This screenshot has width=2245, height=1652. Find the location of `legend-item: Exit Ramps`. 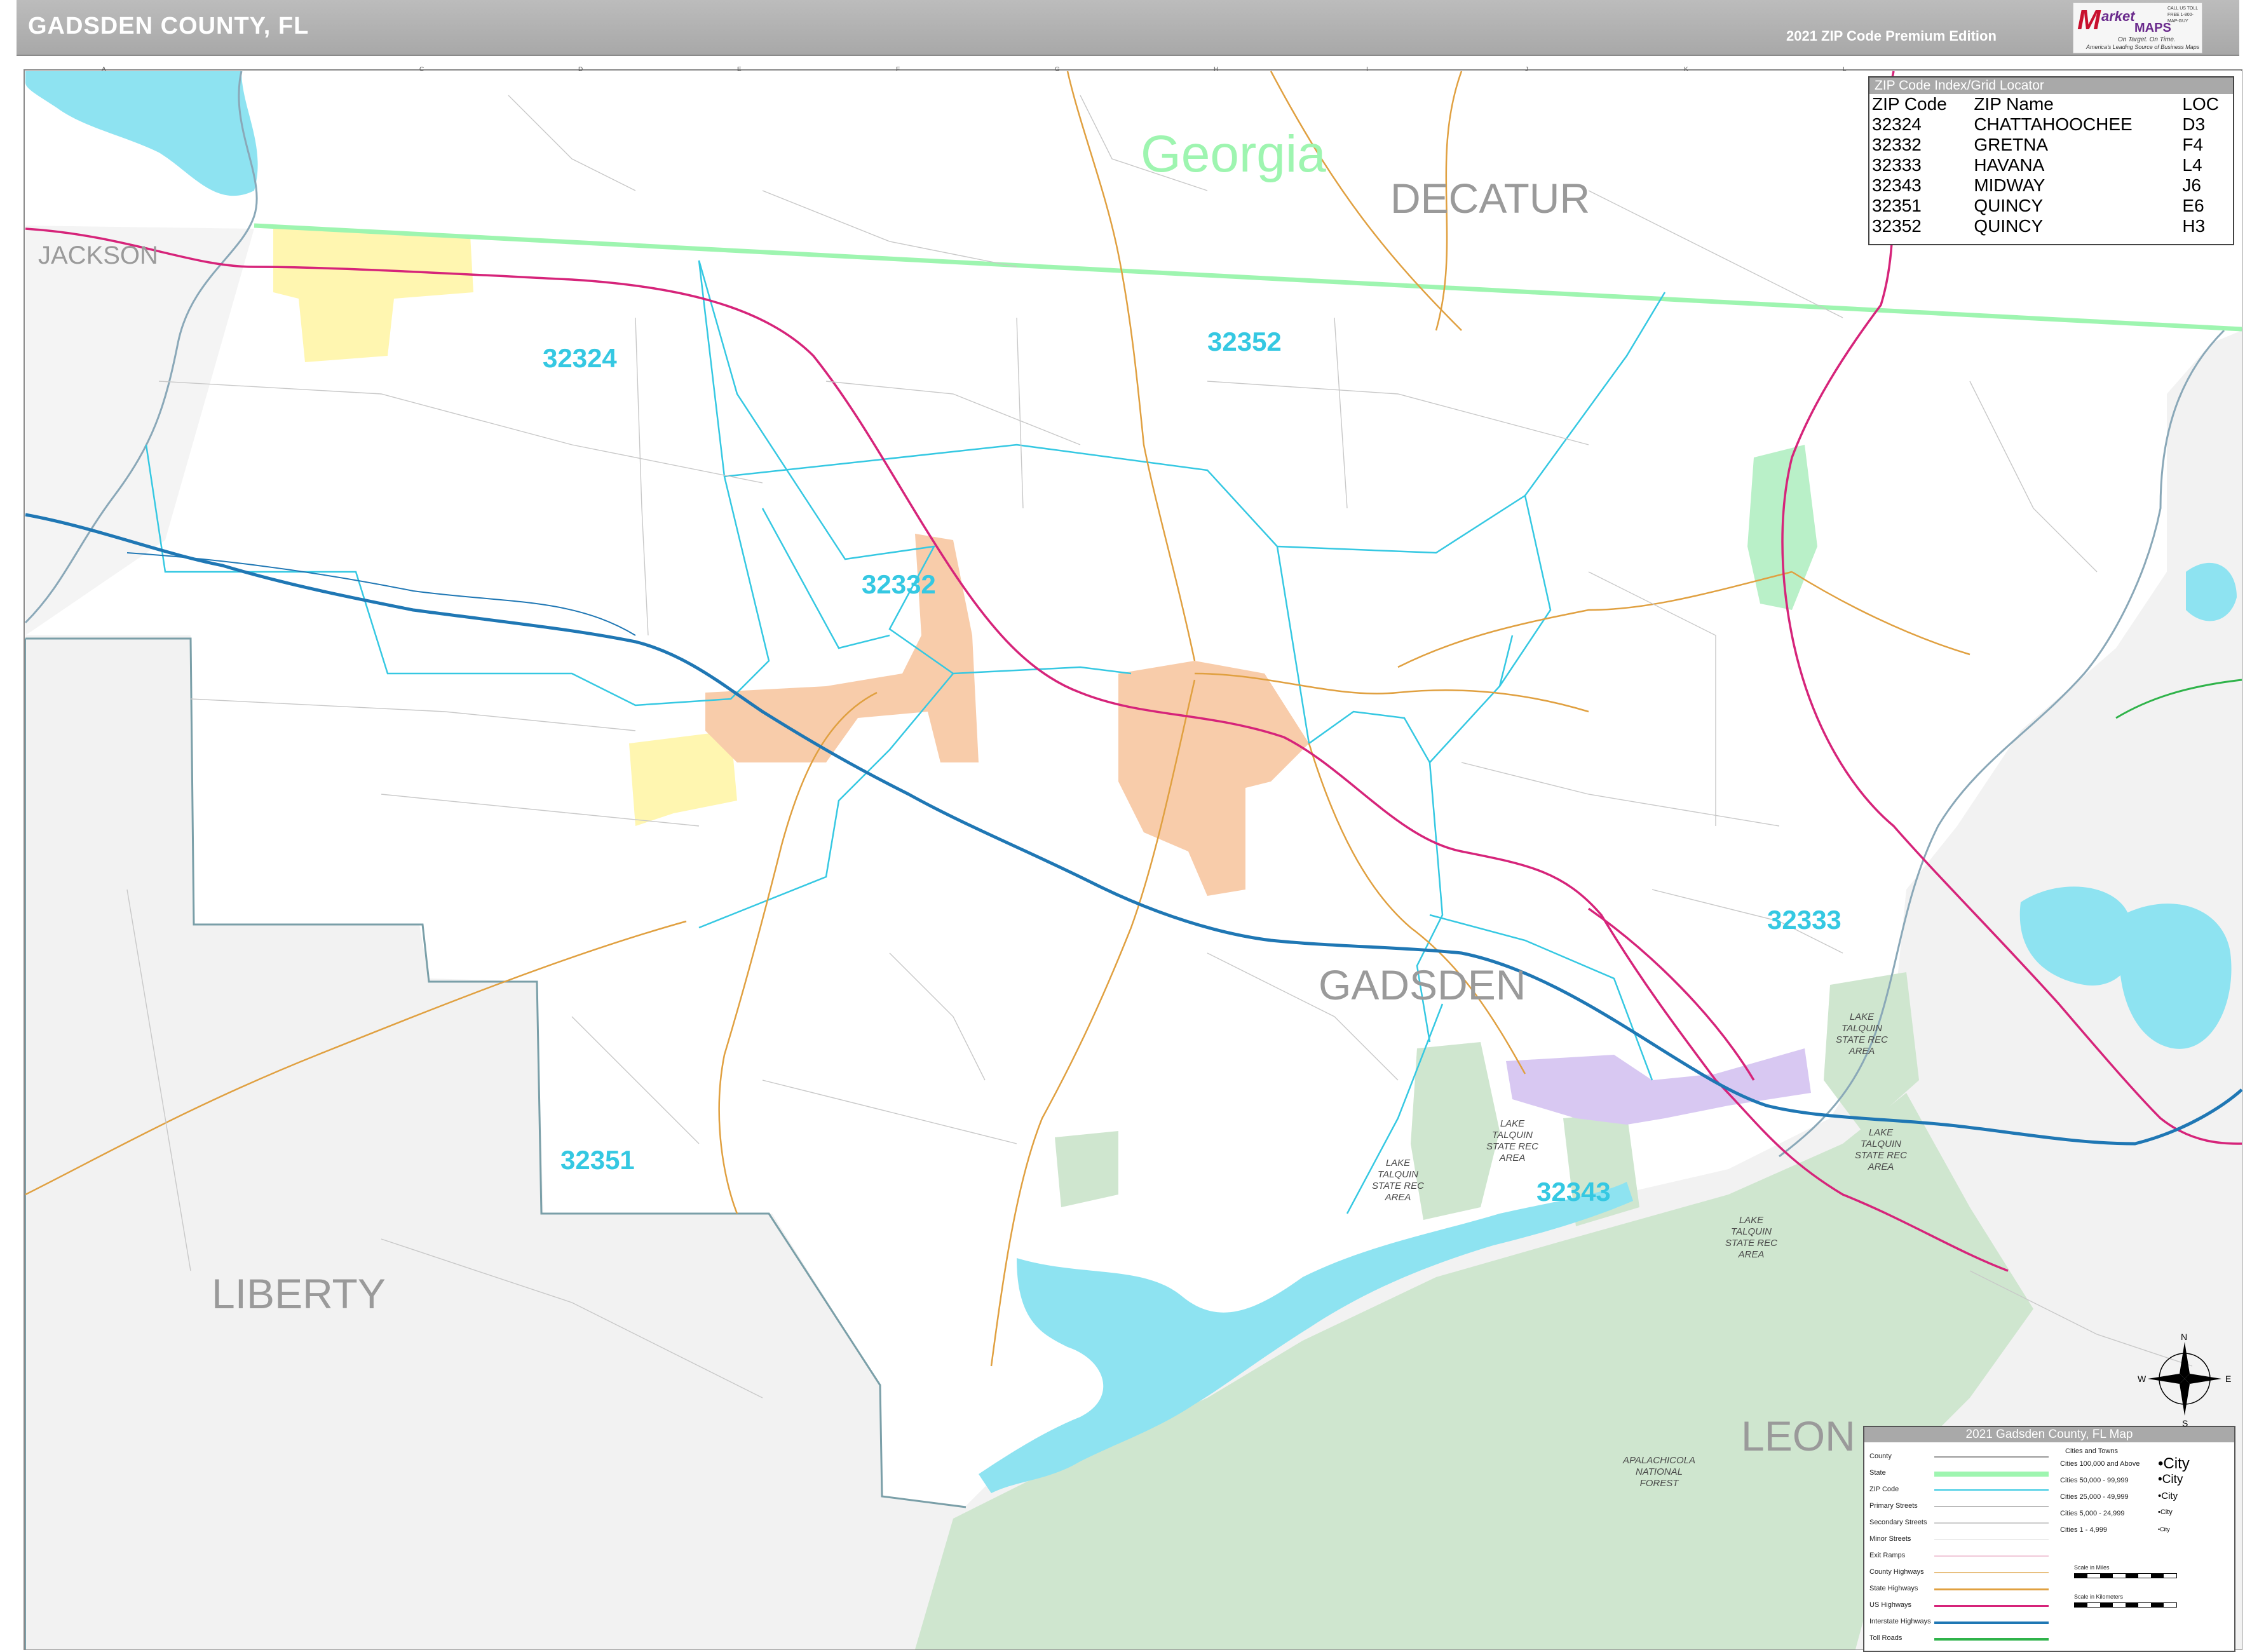

legend-item: Exit Ramps is located at coordinates (1887, 1555).